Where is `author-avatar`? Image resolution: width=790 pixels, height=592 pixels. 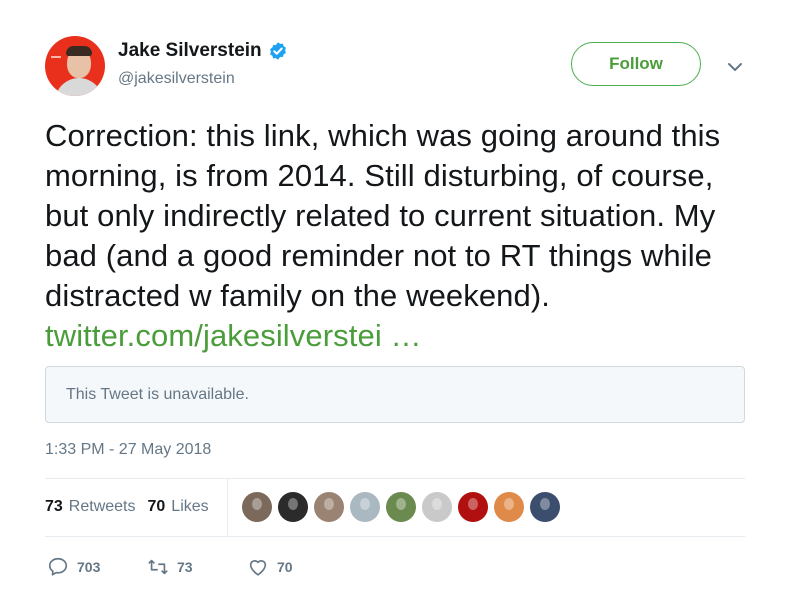
author-avatar is located at coordinates (75, 66).